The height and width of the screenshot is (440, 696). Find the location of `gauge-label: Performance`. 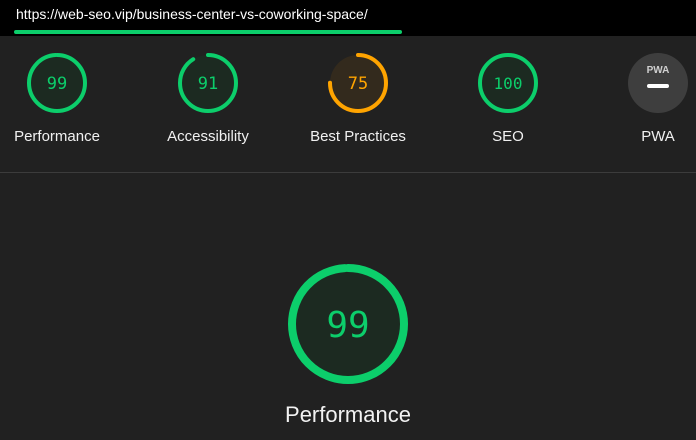

gauge-label: Performance is located at coordinates (57, 136).